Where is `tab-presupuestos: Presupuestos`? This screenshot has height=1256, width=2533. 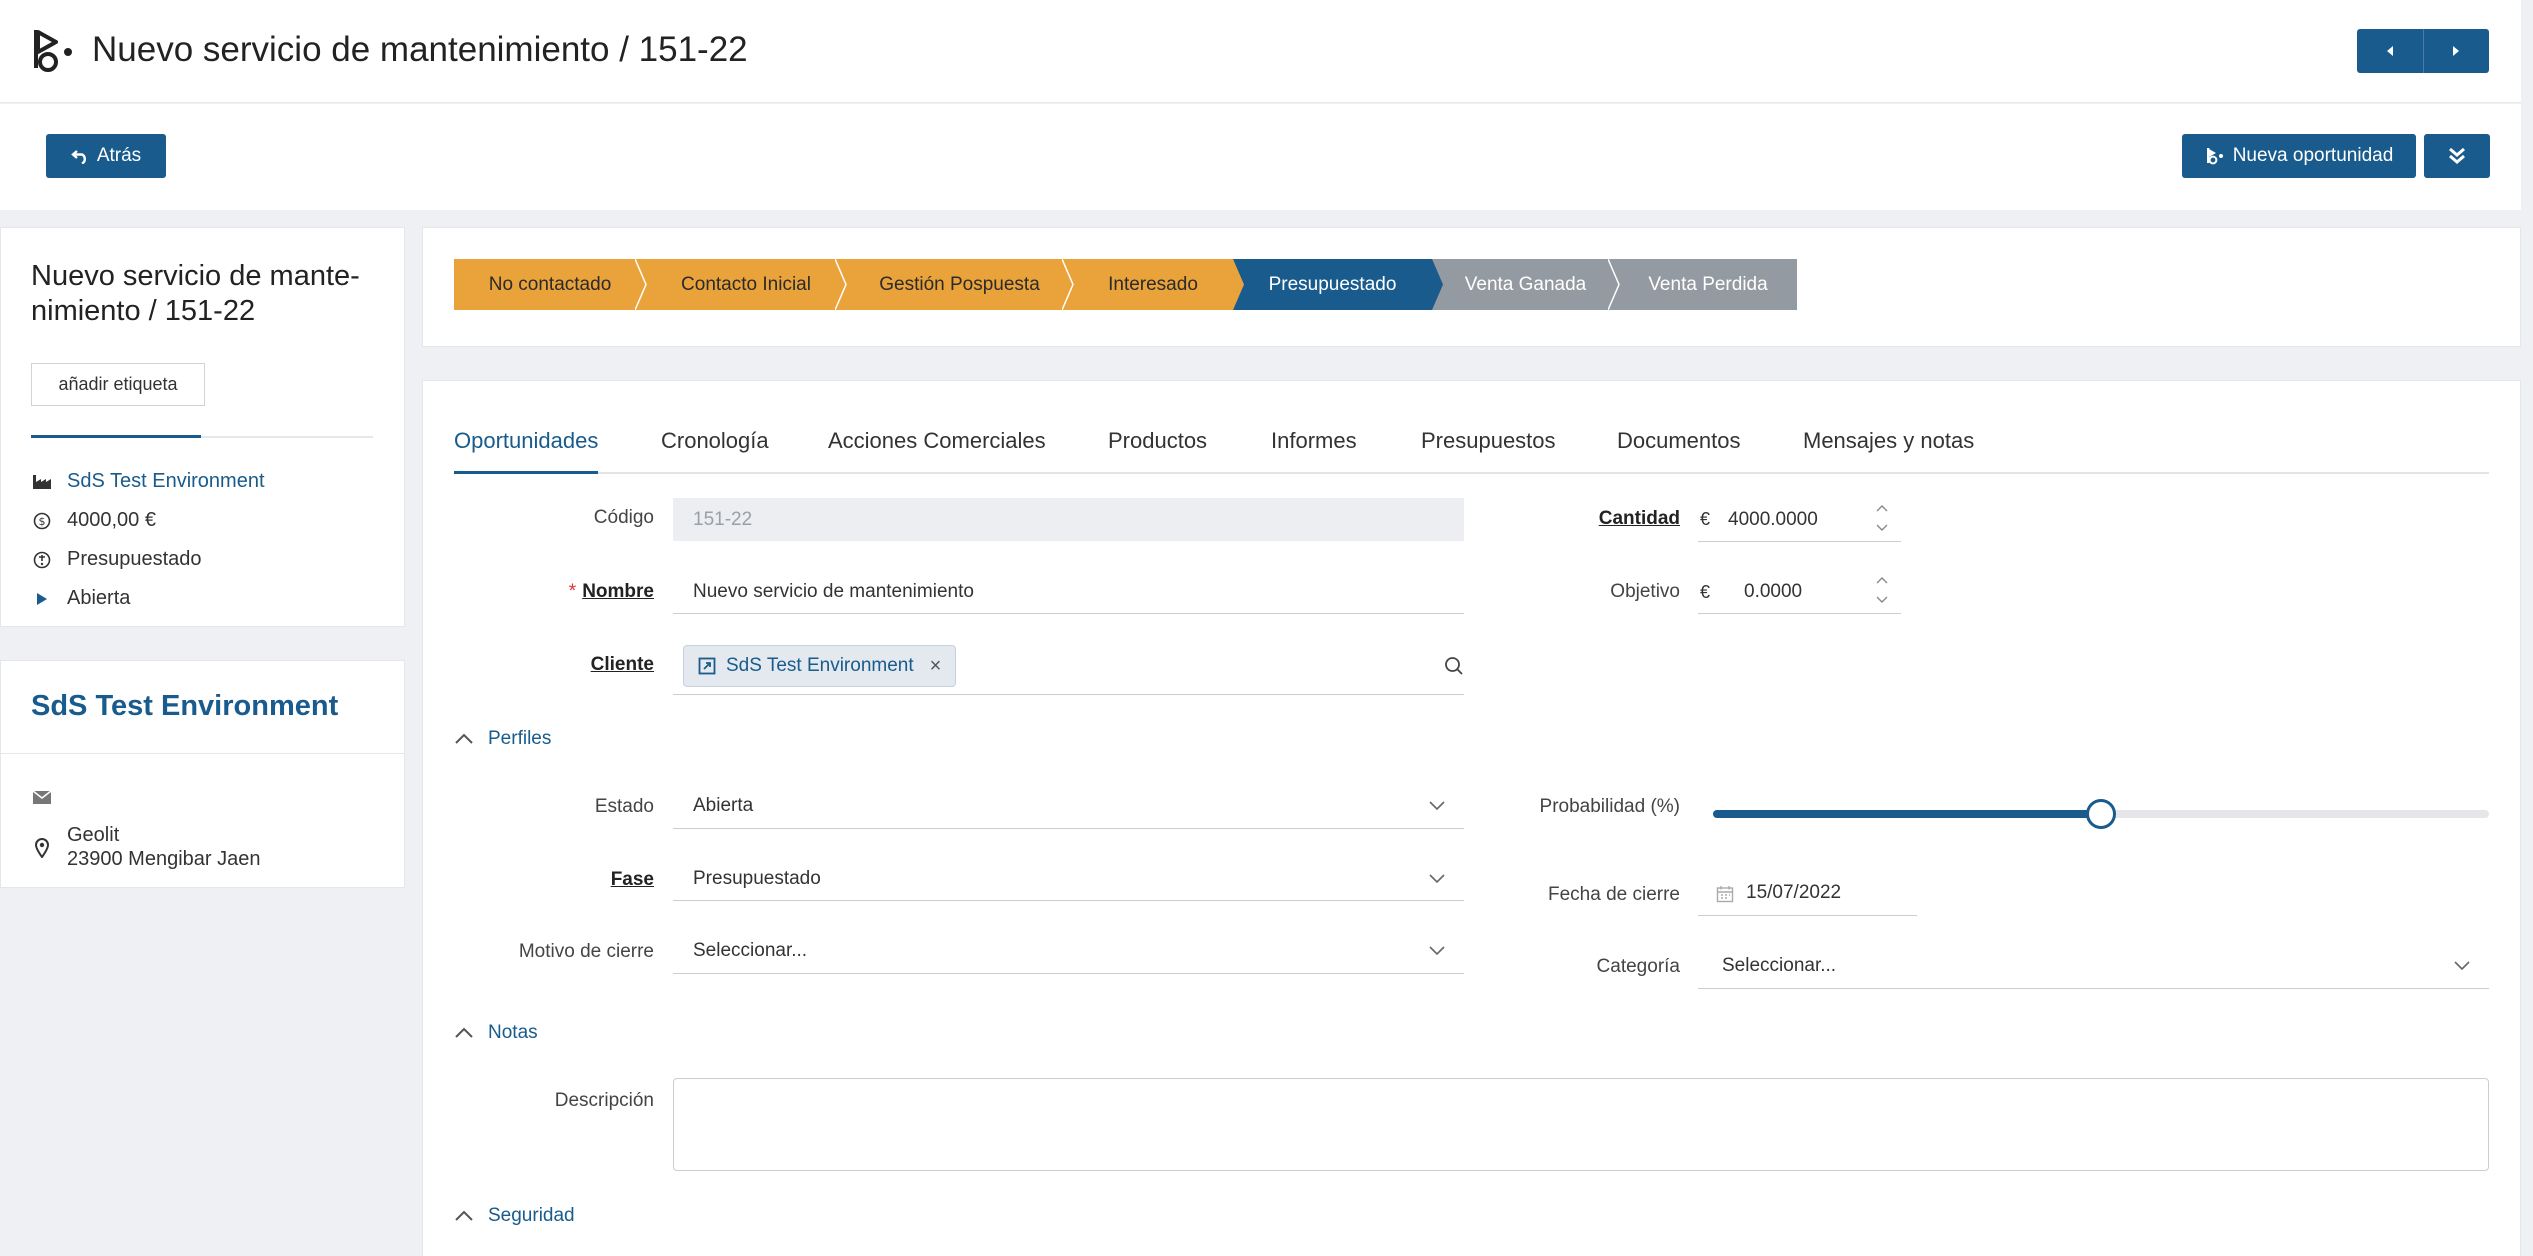
tab-presupuestos: Presupuestos is located at coordinates (1488, 441).